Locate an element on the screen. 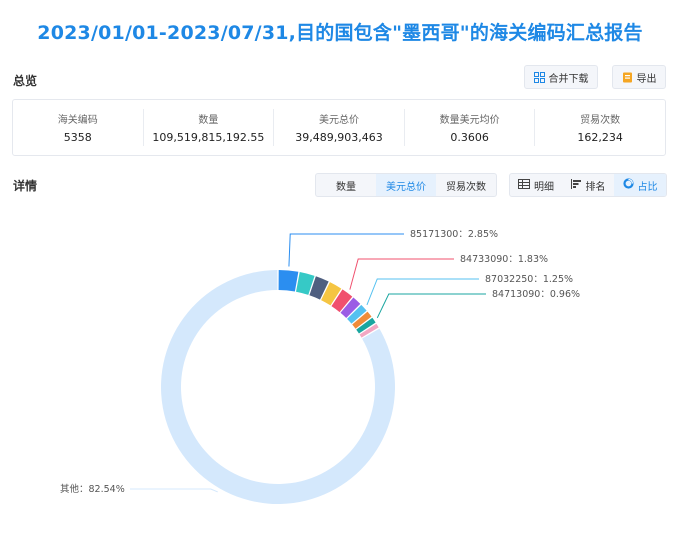 This screenshot has height=552, width=680. tab-trade-count: 贸易次数 is located at coordinates (466, 185).